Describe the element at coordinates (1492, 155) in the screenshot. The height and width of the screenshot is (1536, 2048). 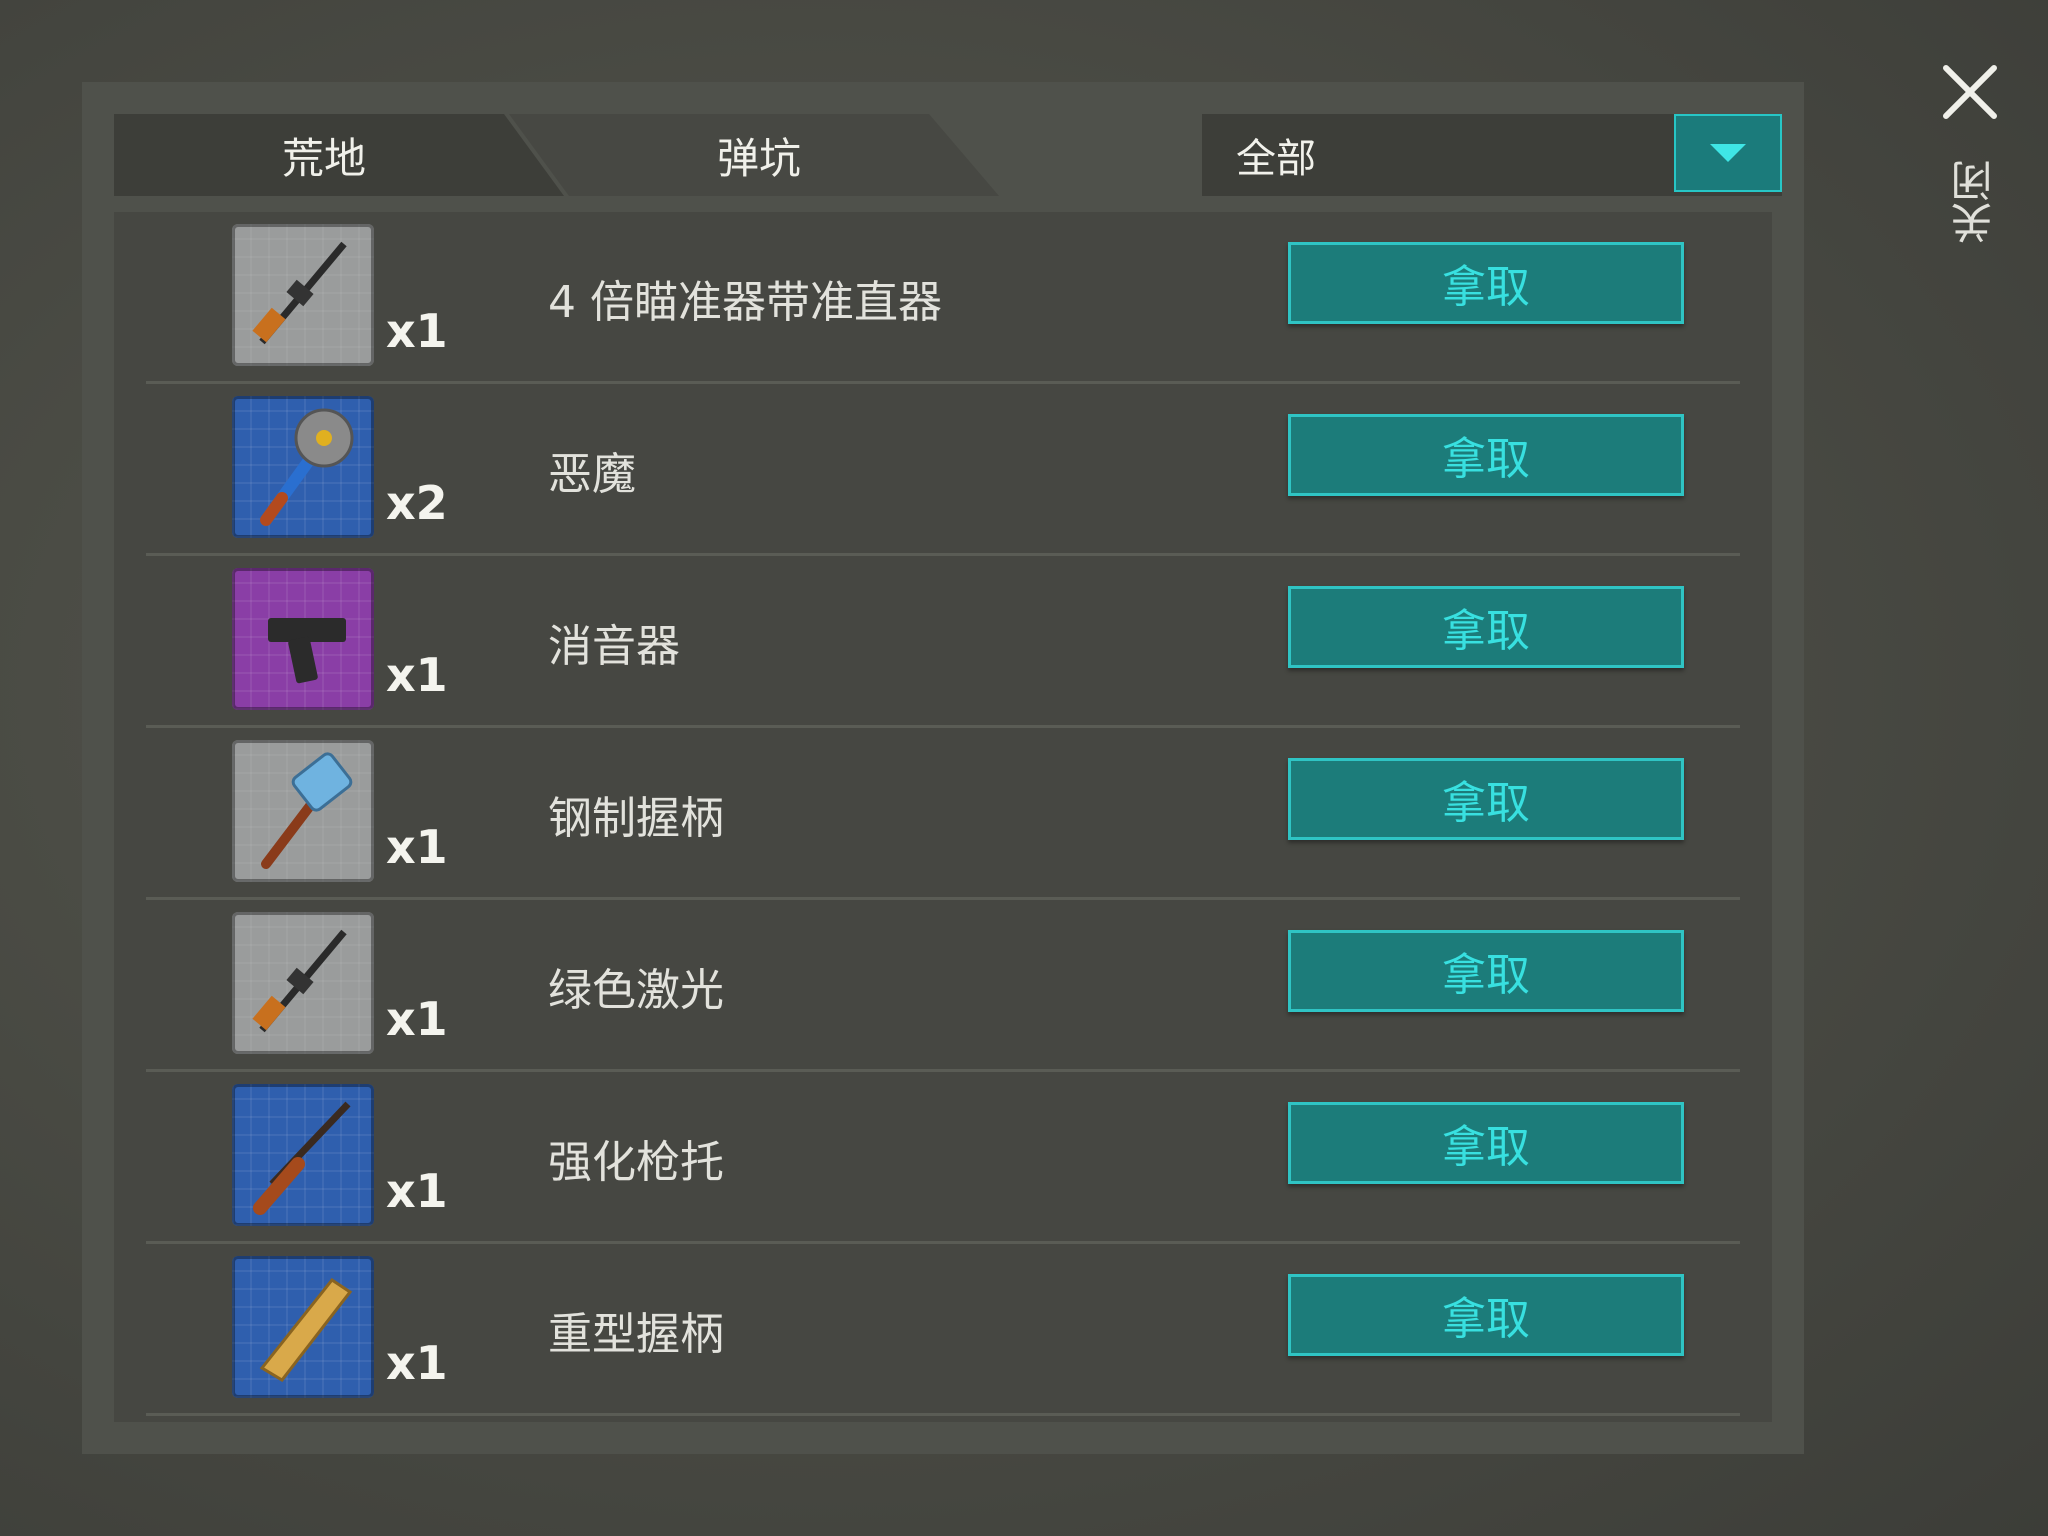
I see `filter-dropdown: 全部` at that location.